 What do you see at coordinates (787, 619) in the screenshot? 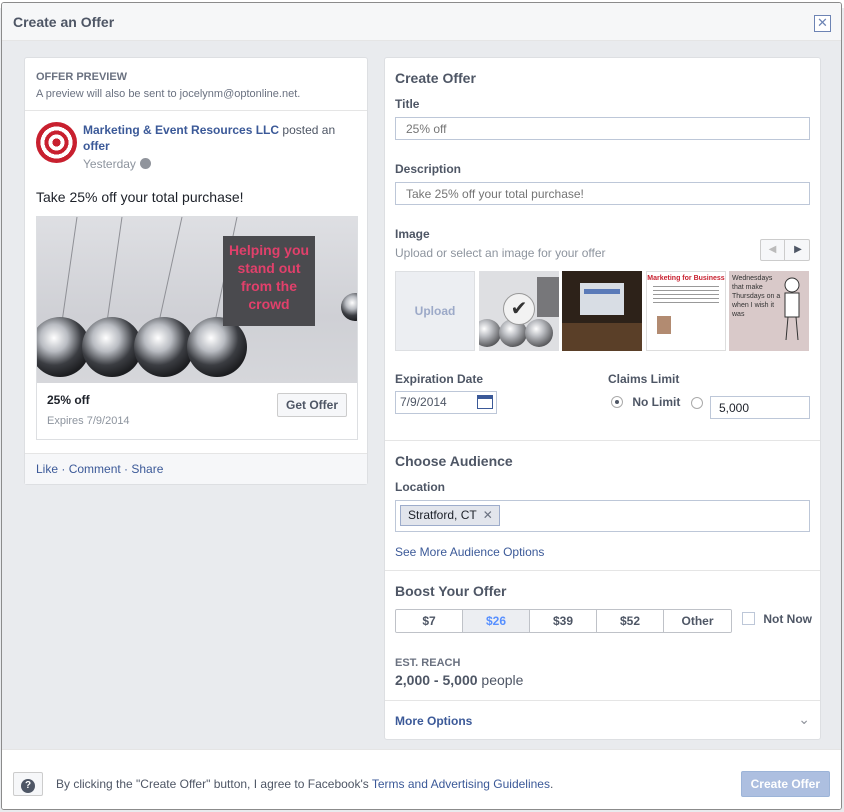
I see `not-now-label: Not Now` at bounding box center [787, 619].